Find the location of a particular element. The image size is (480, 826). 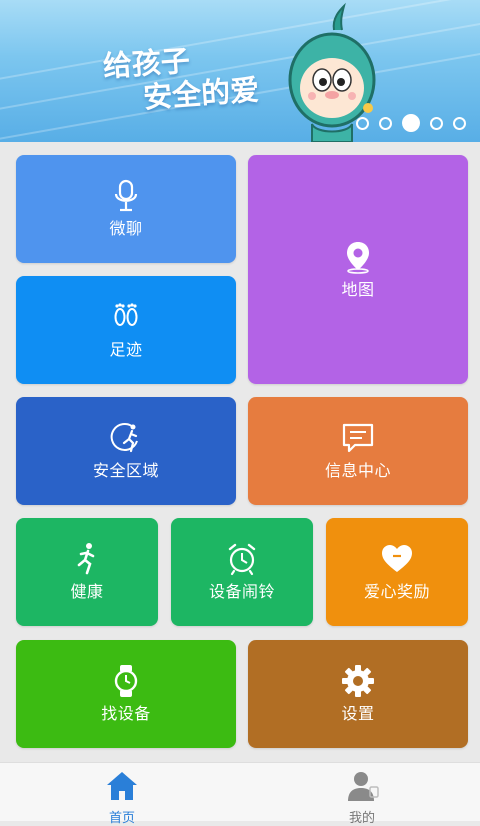

nav-home: 首页 is located at coordinates (122, 797).